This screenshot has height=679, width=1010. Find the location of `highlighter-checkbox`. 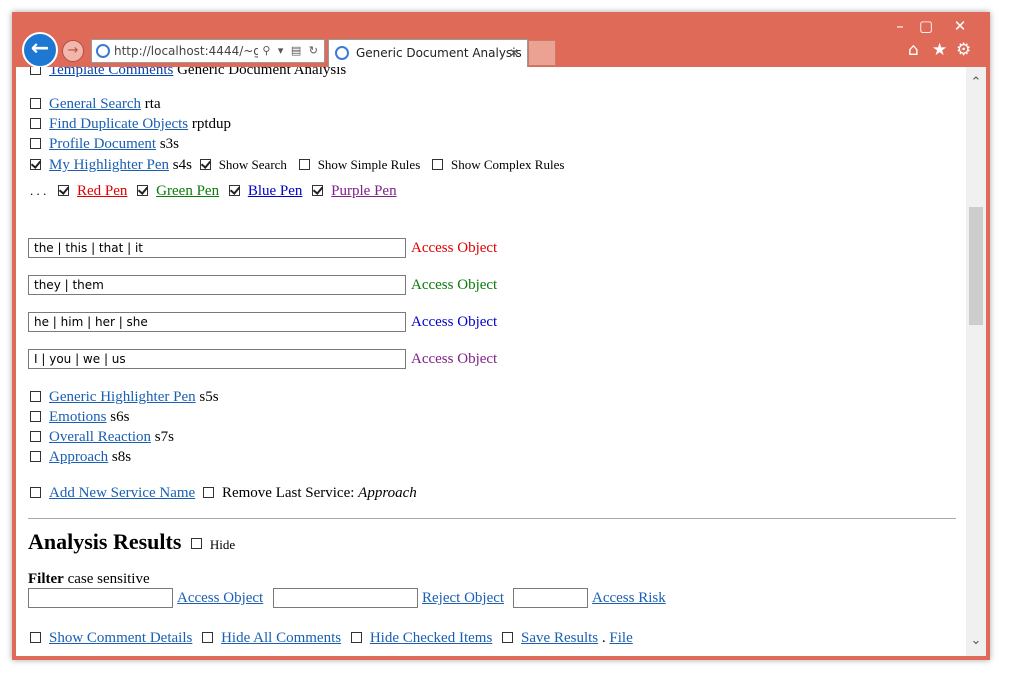

highlighter-checkbox is located at coordinates (35, 164).